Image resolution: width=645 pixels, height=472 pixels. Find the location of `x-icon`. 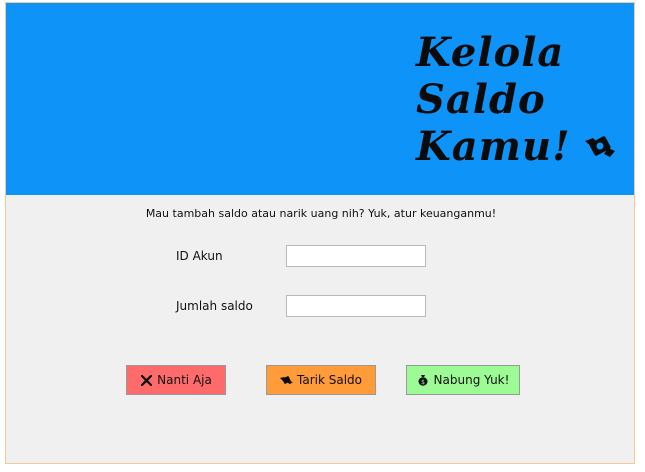

x-icon is located at coordinates (146, 380).